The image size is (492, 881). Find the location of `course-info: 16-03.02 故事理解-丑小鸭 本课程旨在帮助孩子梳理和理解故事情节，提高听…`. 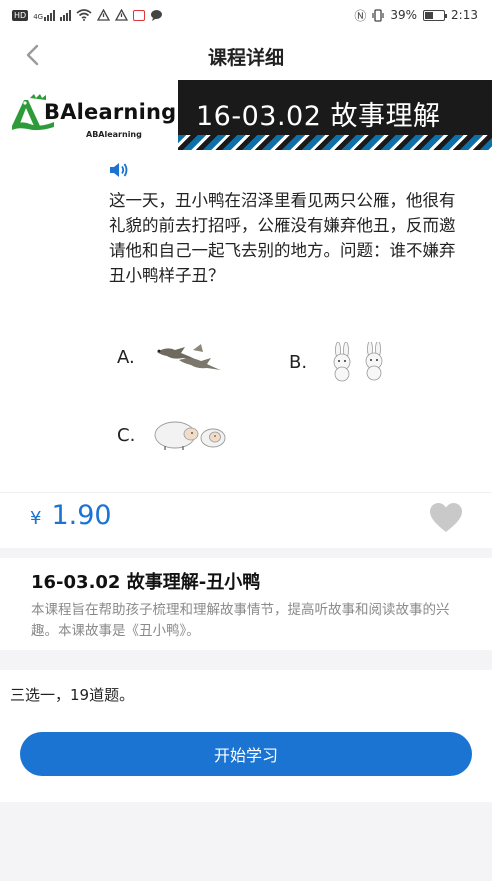

course-info: 16-03.02 故事理解-丑小鸭 本课程旨在帮助孩子梳理和理解故事情节，提高听… is located at coordinates (246, 604).